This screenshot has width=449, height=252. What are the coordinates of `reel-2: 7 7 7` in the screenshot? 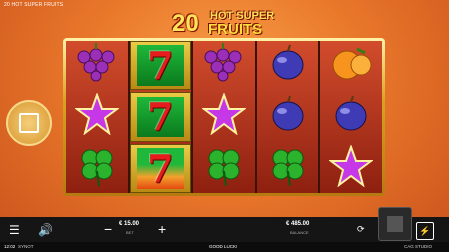 It's located at (160, 117).